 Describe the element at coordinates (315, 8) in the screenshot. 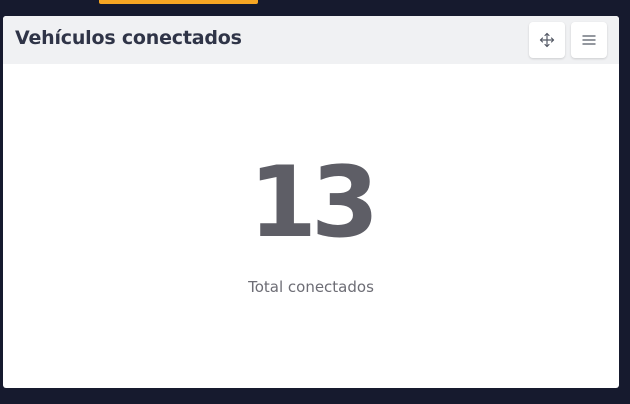

I see `top-navigation-bar` at that location.